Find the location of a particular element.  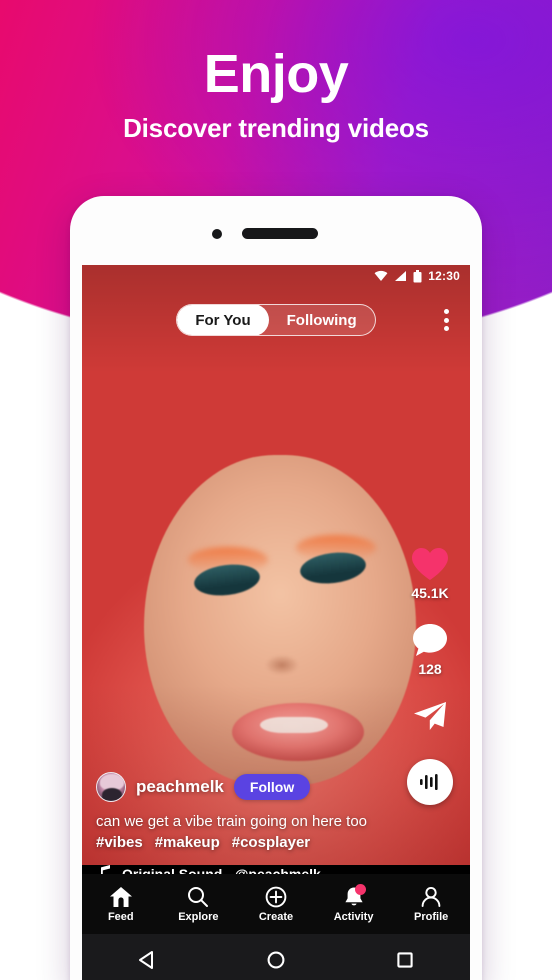

earpiece-speaker is located at coordinates (280, 233).